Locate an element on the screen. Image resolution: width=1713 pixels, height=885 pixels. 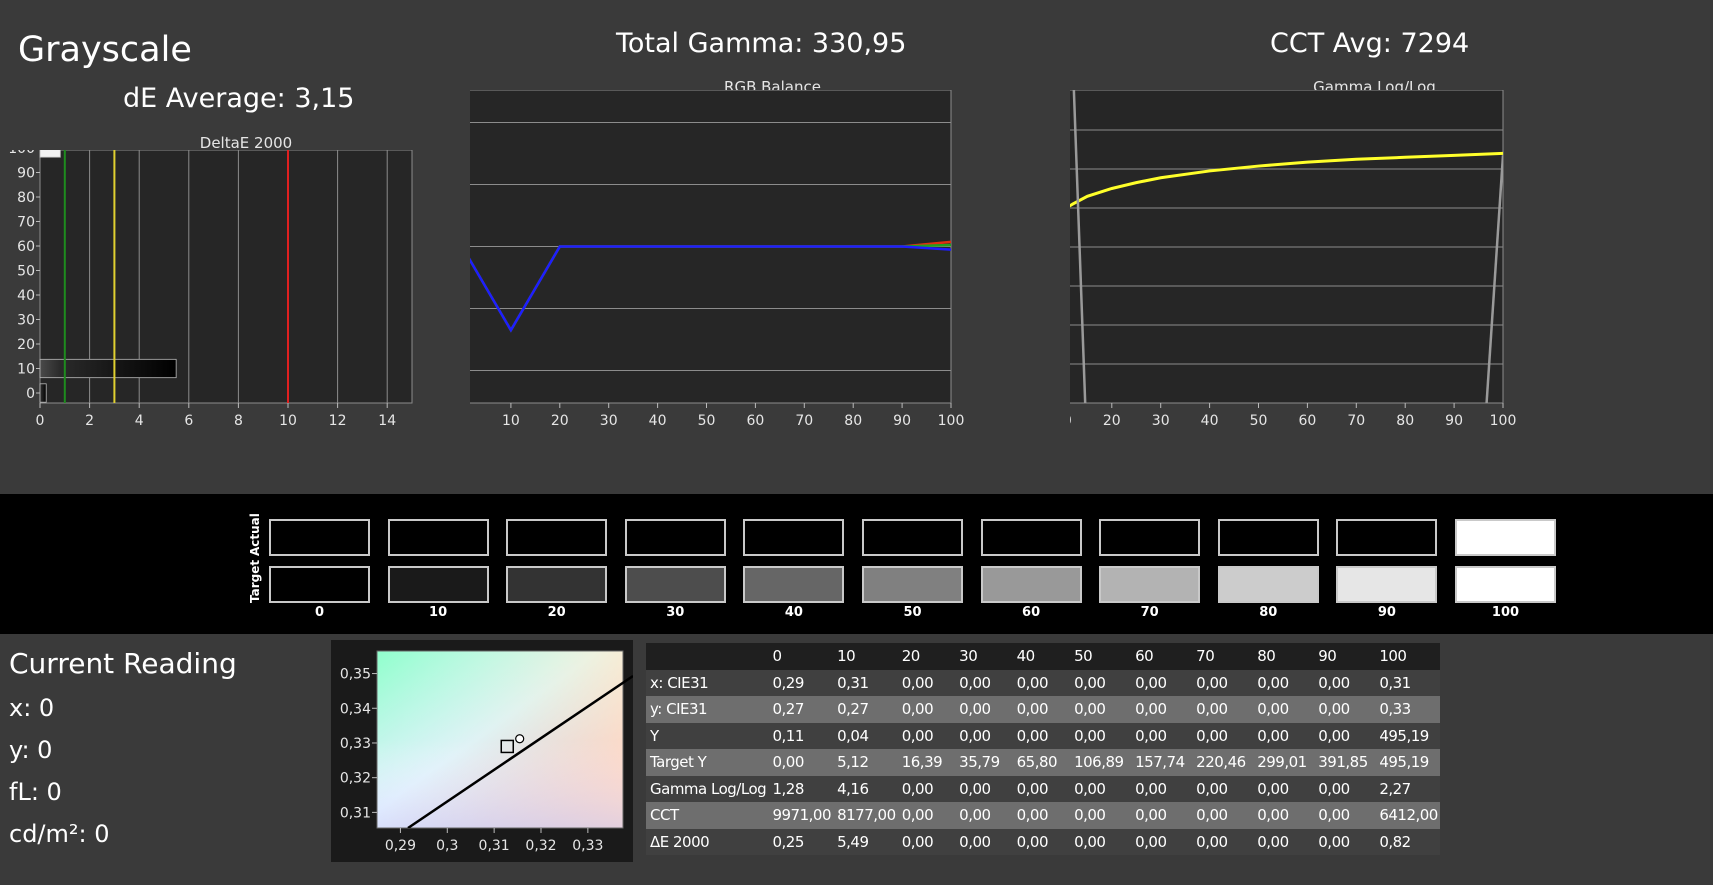
x-tick-label: 0,33 is located at coordinates (587, 846).